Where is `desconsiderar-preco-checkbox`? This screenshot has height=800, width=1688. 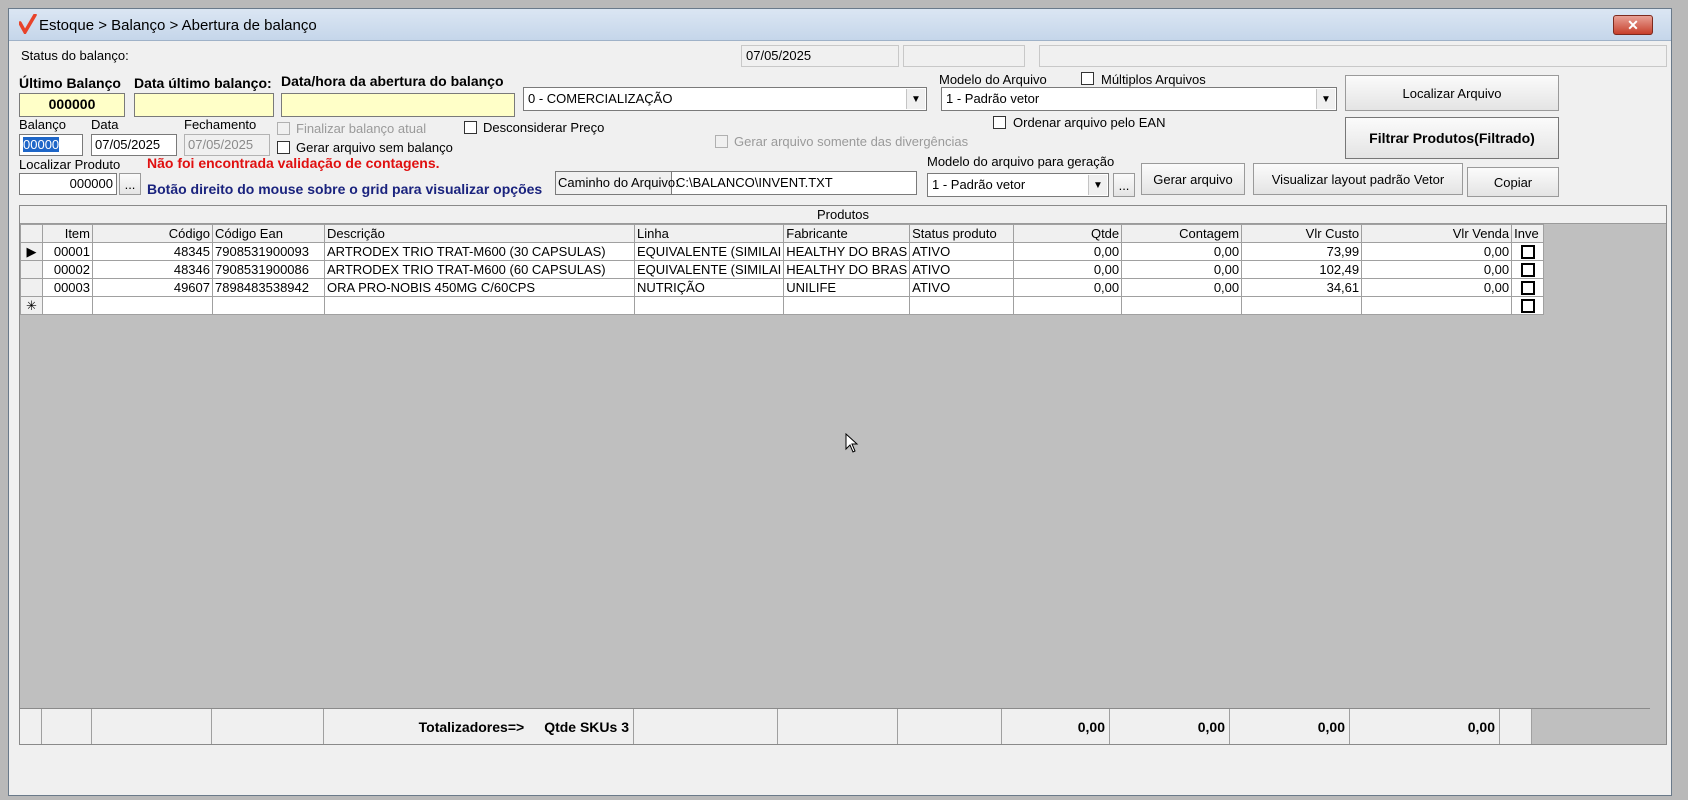 desconsiderar-preco-checkbox is located at coordinates (470, 127).